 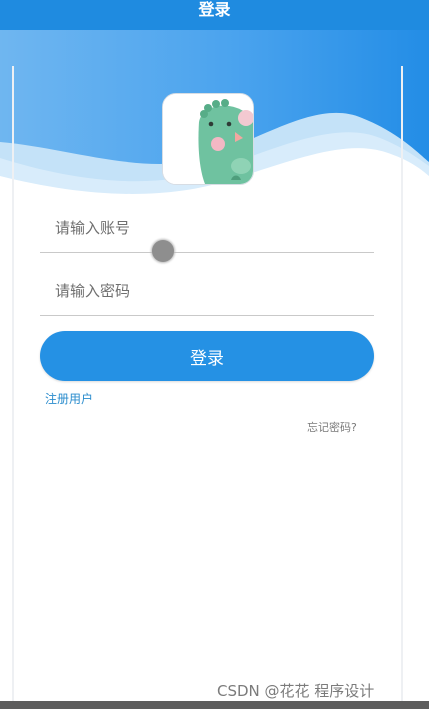 What do you see at coordinates (205, 228) in the screenshot?
I see `account-input` at bounding box center [205, 228].